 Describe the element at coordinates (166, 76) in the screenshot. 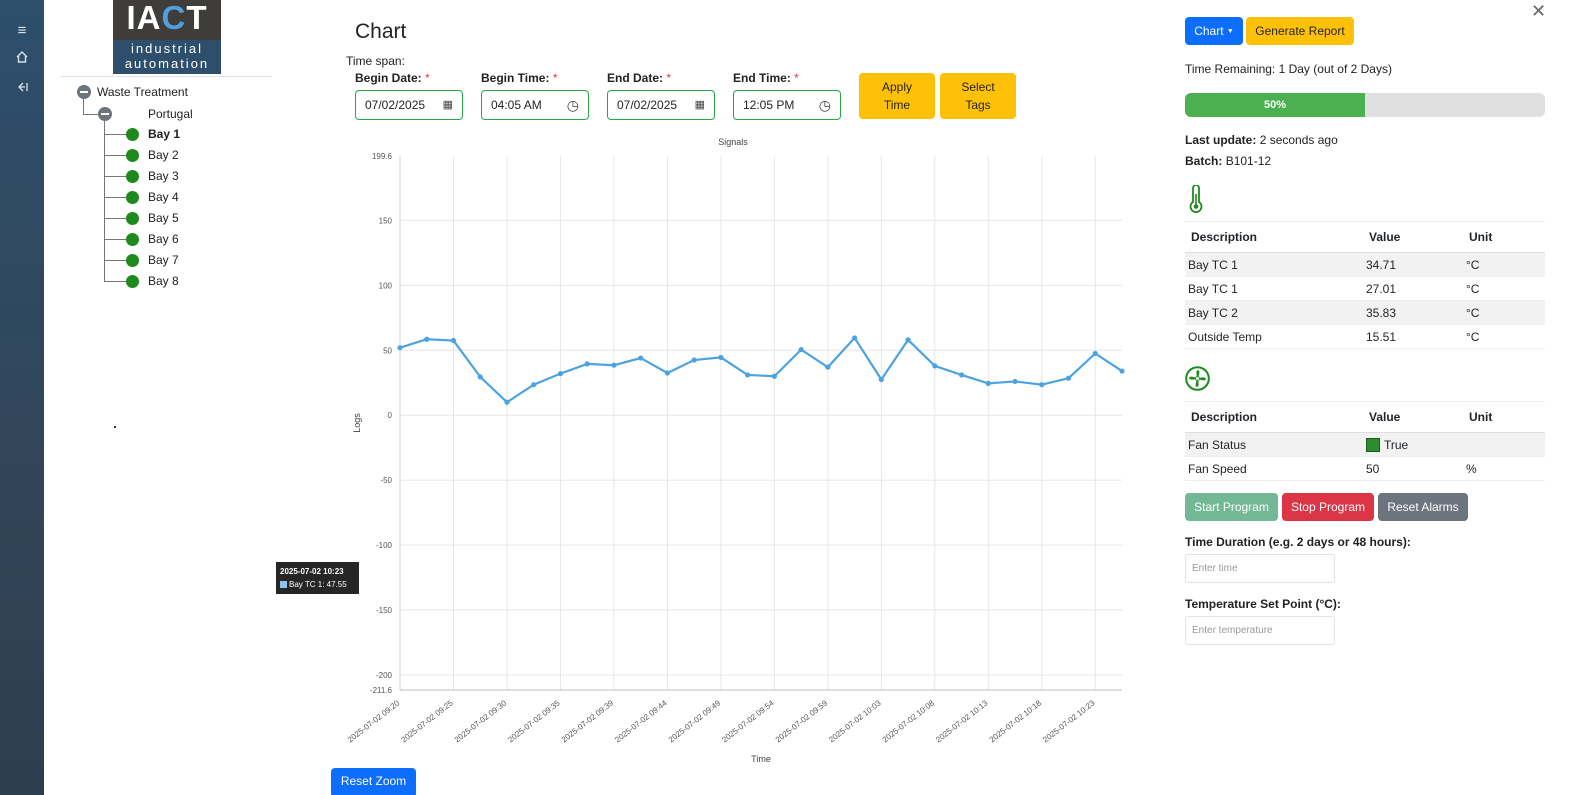

I see `divider` at that location.